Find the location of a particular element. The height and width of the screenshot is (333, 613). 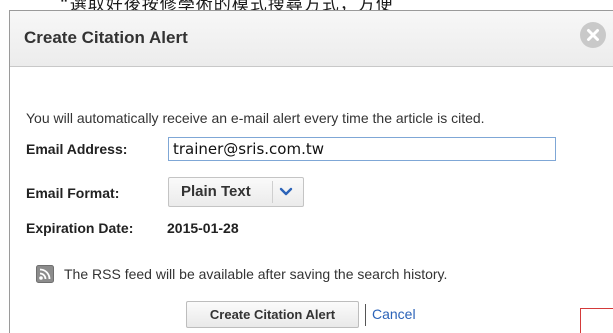

email-format-value: Plain Text is located at coordinates (216, 191).